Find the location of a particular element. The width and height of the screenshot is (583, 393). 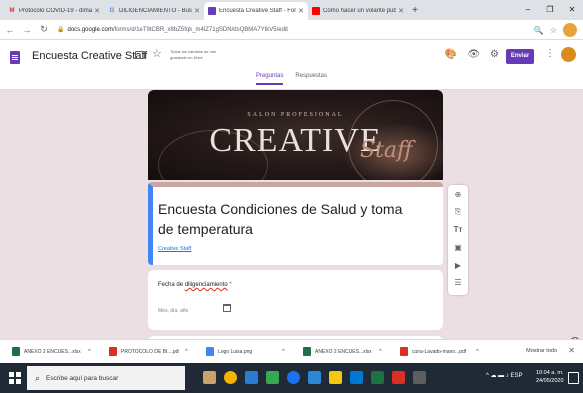

header-banner-image: SALON PROFESIONAL CREATIVE Staff is located at coordinates (295, 135).